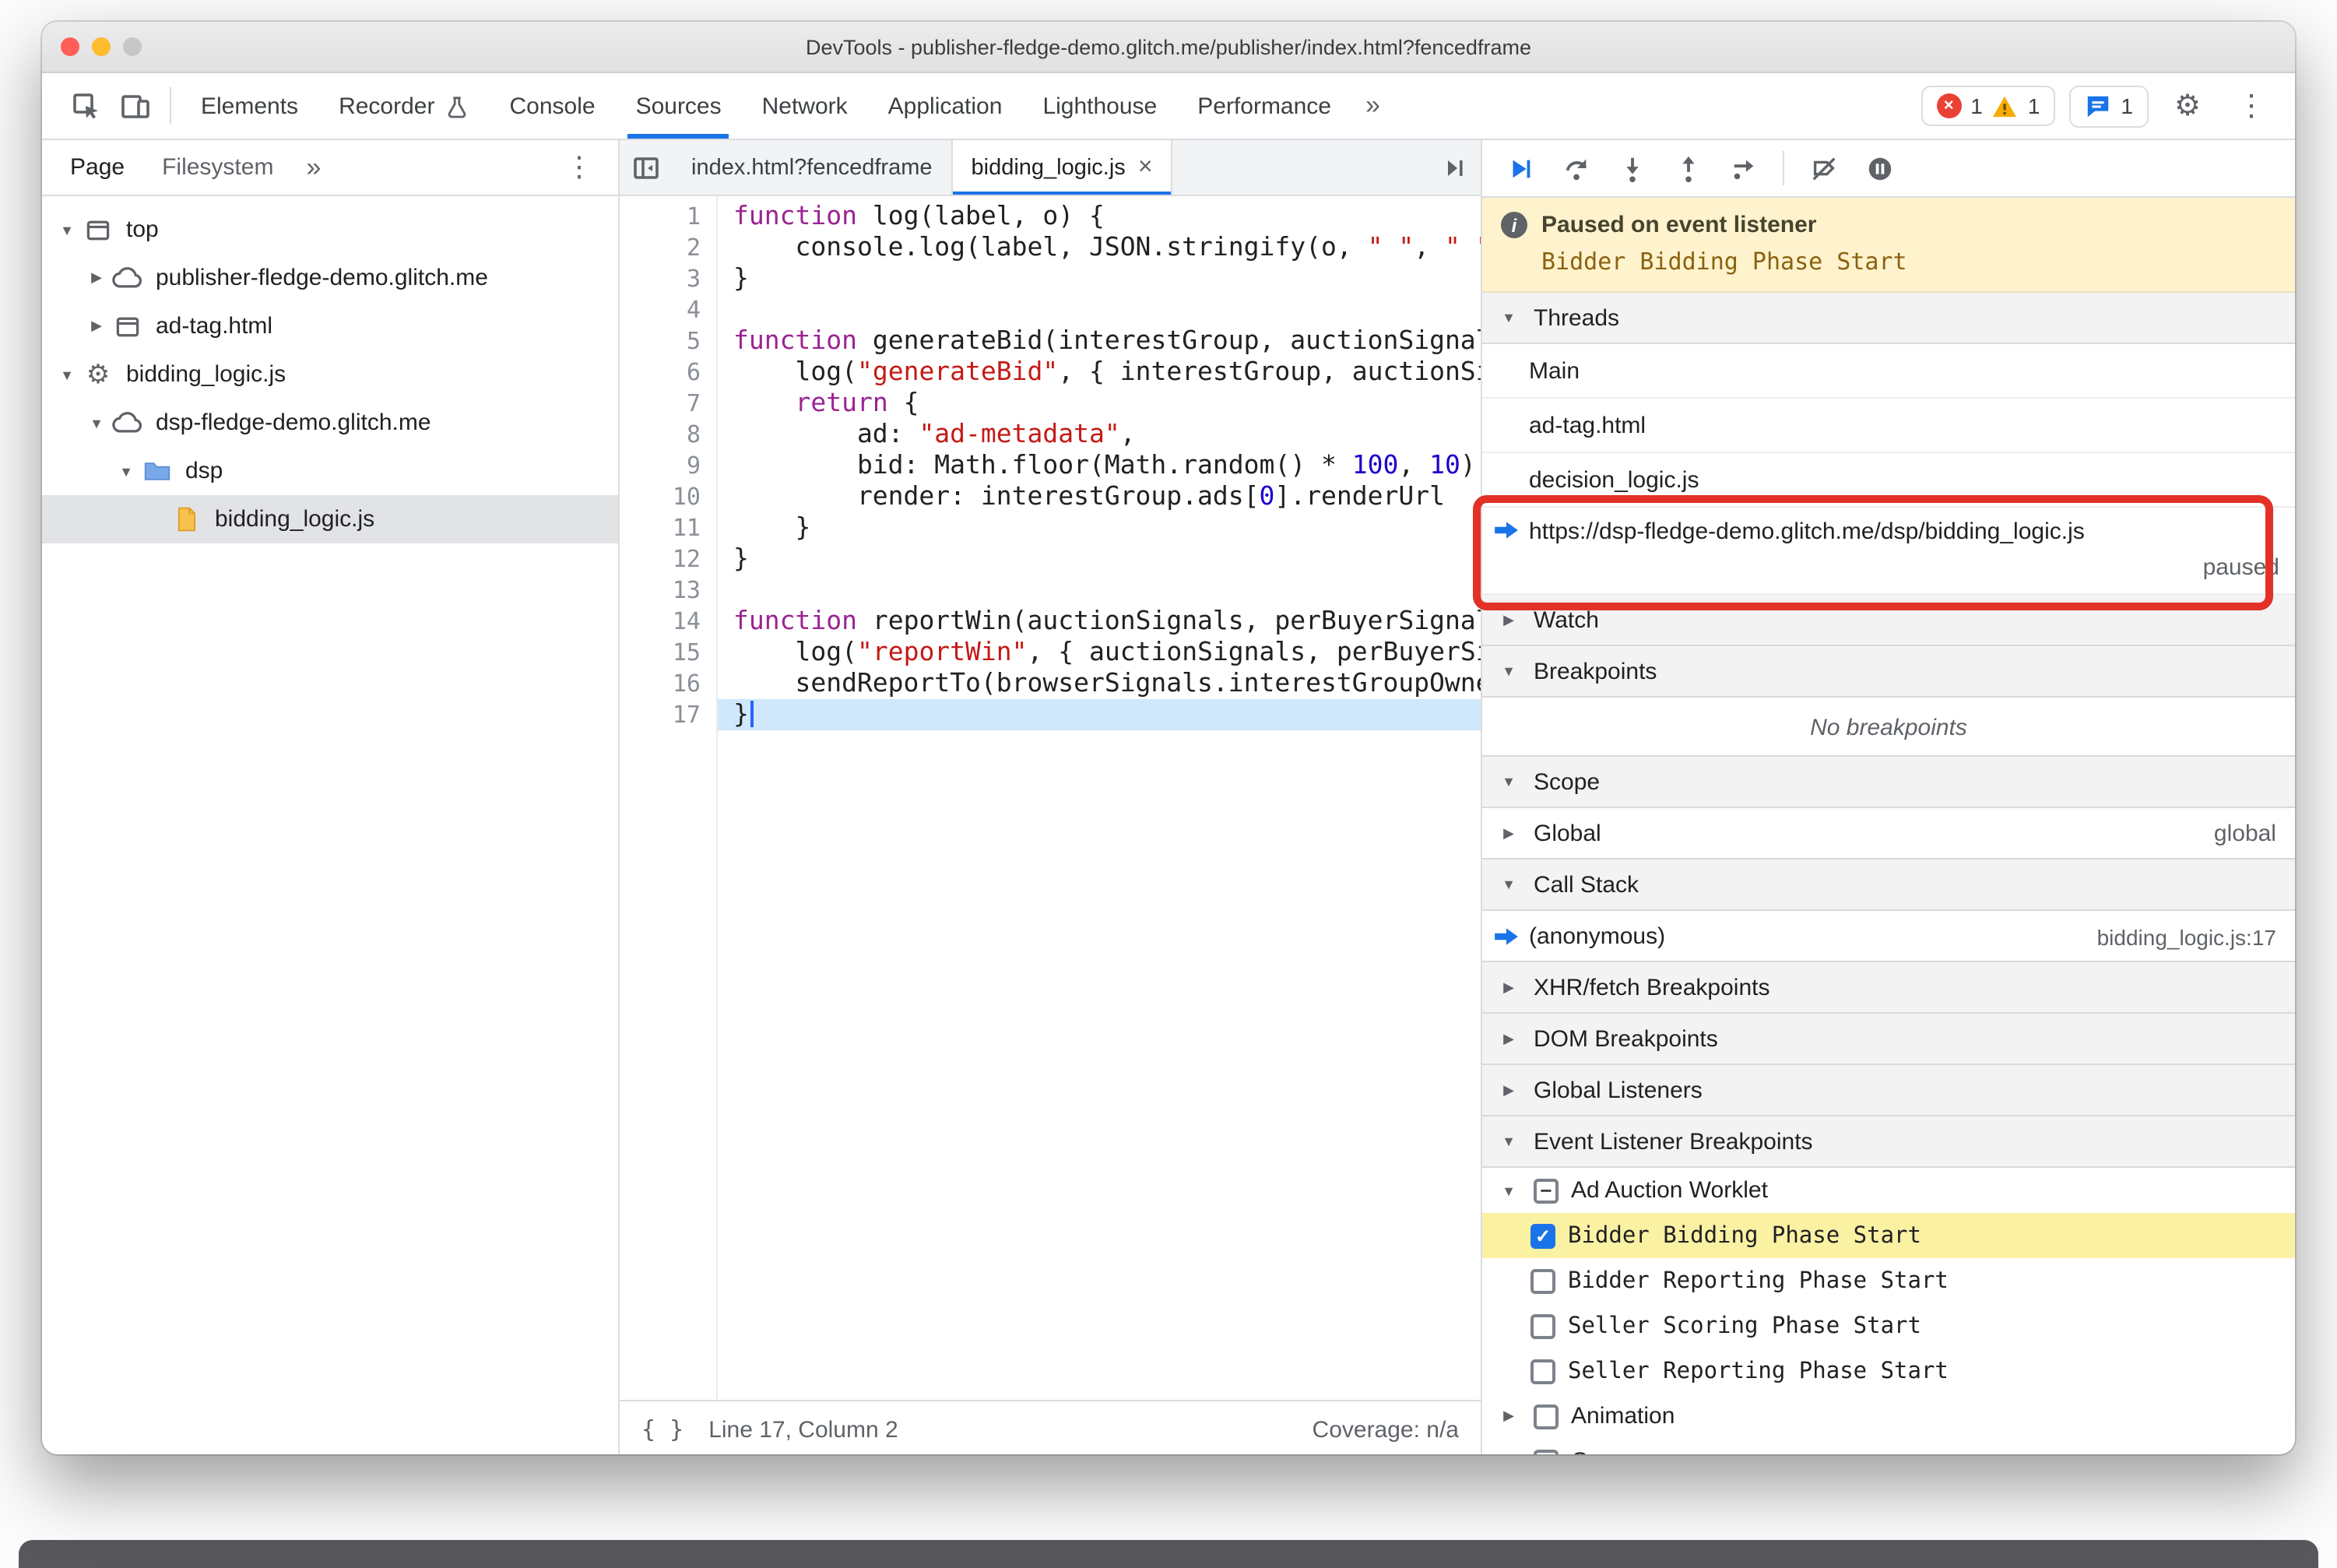 This screenshot has height=1568, width=2337. I want to click on event-breakpoint-animation: ▶ Animation, so click(1889, 1416).